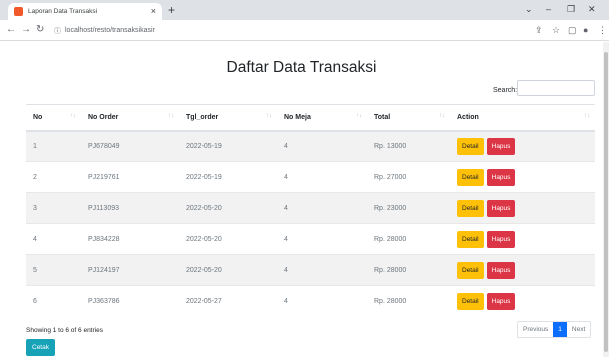  Describe the element at coordinates (560, 329) in the screenshot. I see `pagination-page-1: 1` at that location.